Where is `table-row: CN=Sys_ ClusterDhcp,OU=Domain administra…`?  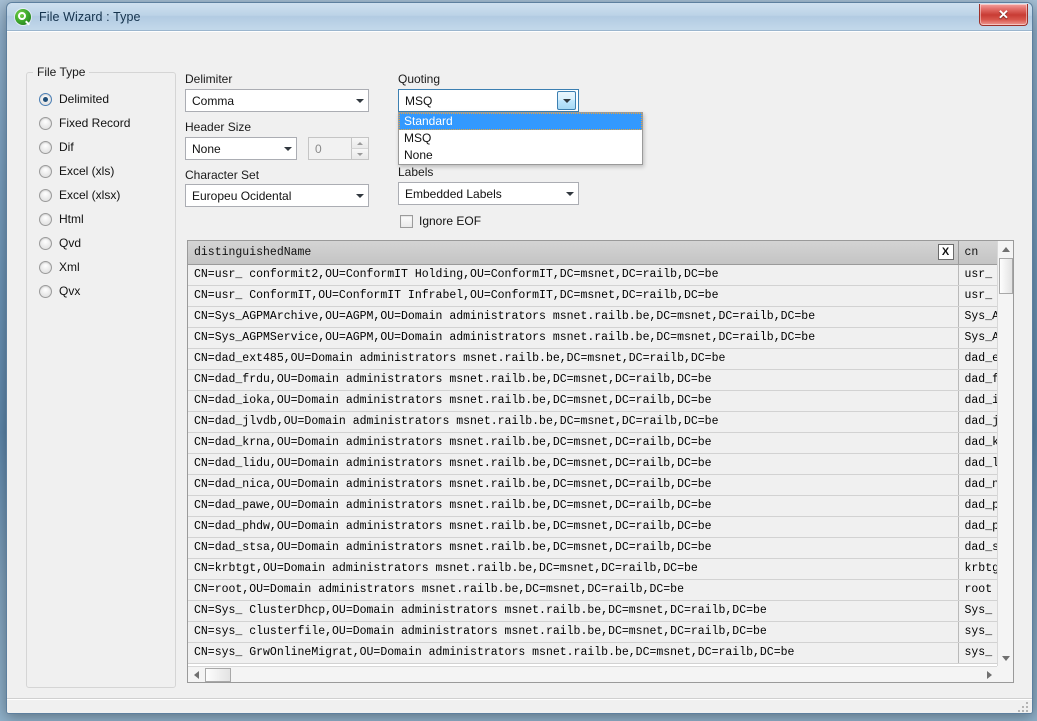
table-row: CN=Sys_ ClusterDhcp,OU=Domain administra… is located at coordinates (592, 611).